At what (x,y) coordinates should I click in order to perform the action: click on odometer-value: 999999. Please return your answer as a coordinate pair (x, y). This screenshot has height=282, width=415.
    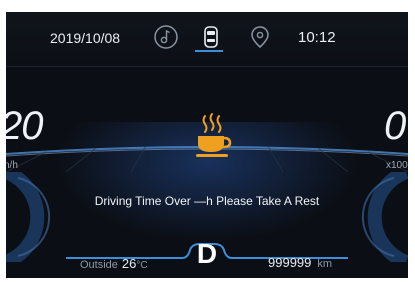
    Looking at the image, I should click on (290, 262).